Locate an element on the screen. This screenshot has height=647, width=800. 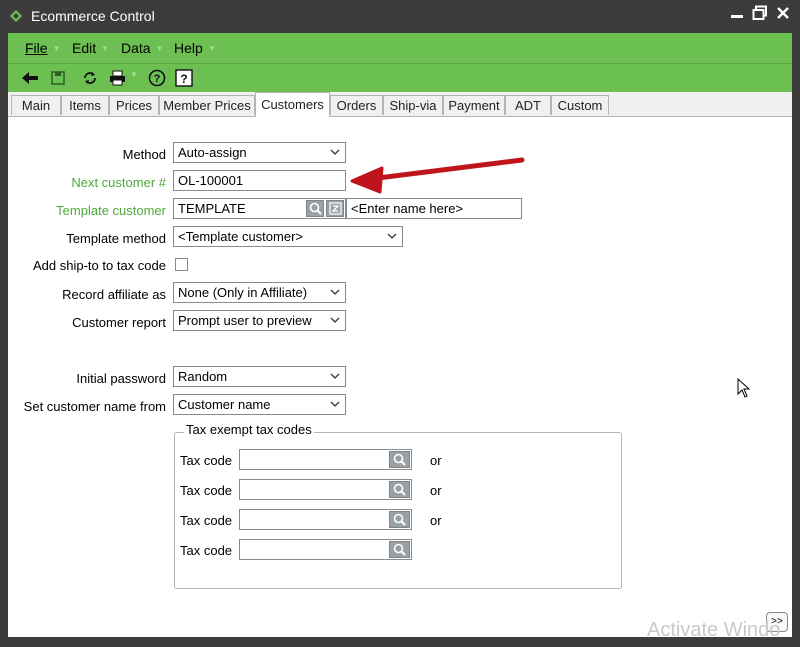
refresh-icon is located at coordinates (90, 78).